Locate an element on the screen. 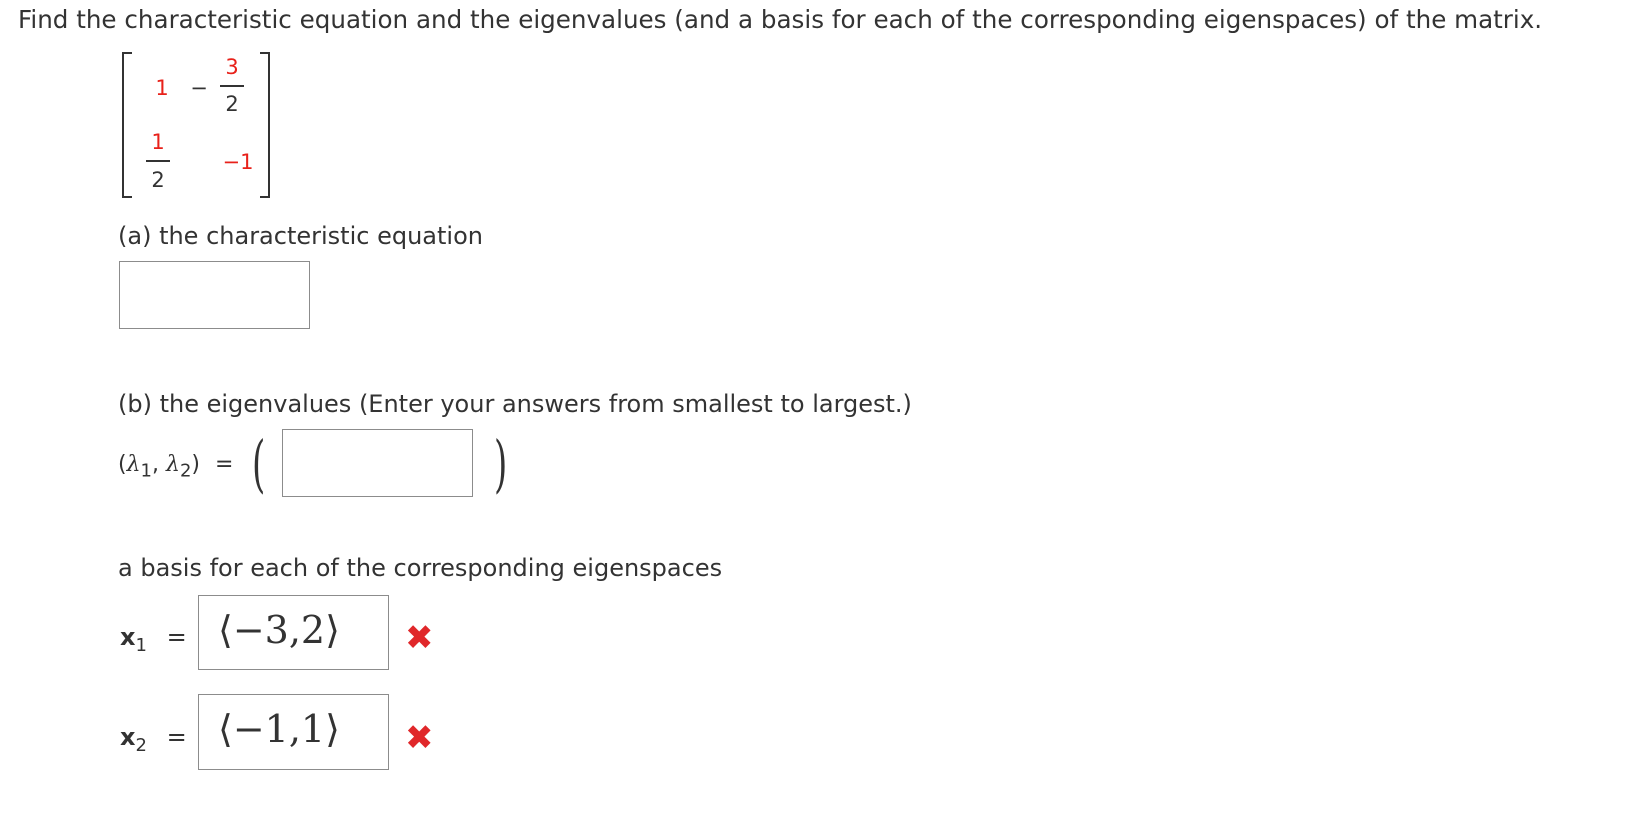 The image size is (1642, 816). basis-2-input: ⟨−1,1⟩ is located at coordinates (293, 732).